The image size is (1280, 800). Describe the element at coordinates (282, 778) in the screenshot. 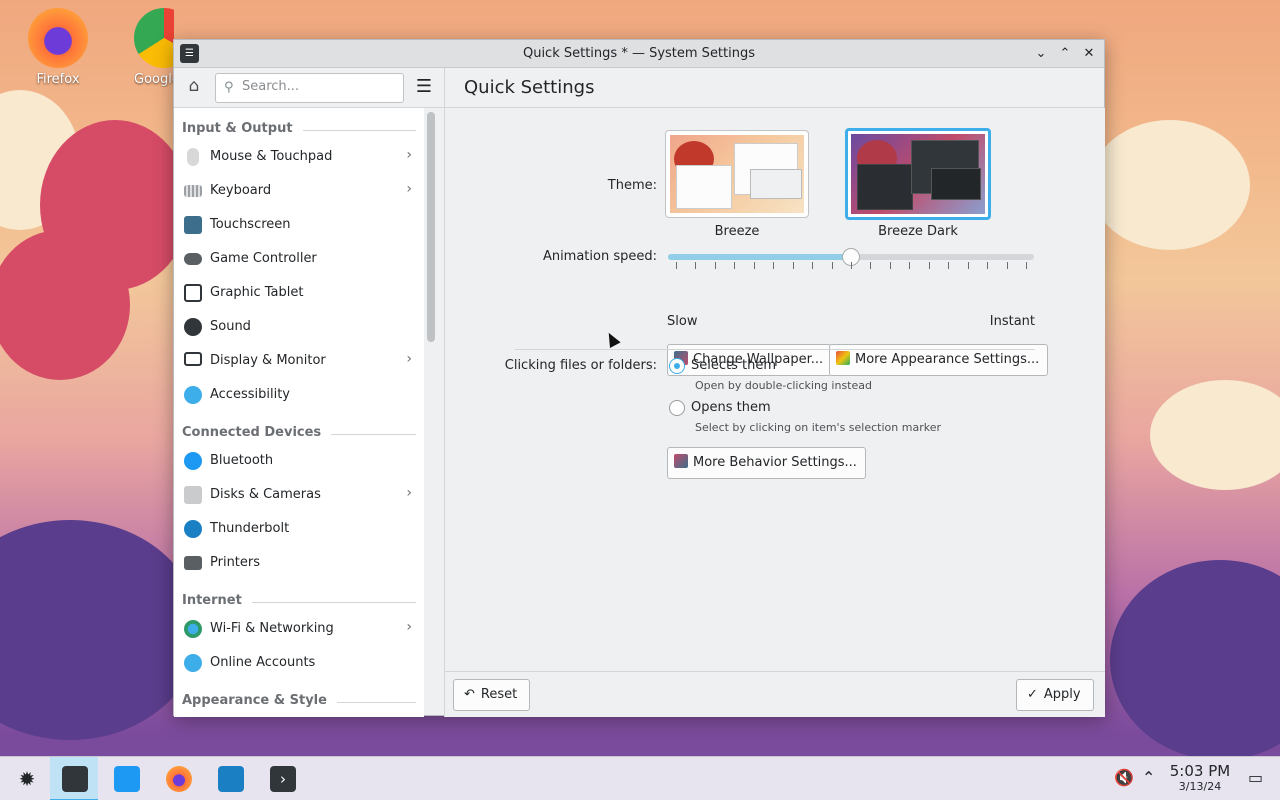

I see `taskbar-terminal: ›` at that location.